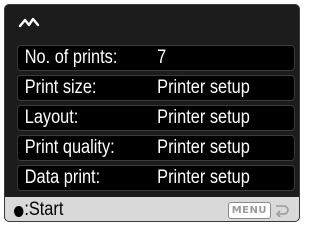  What do you see at coordinates (162, 57) in the screenshot?
I see `menu-row-value: 7` at bounding box center [162, 57].